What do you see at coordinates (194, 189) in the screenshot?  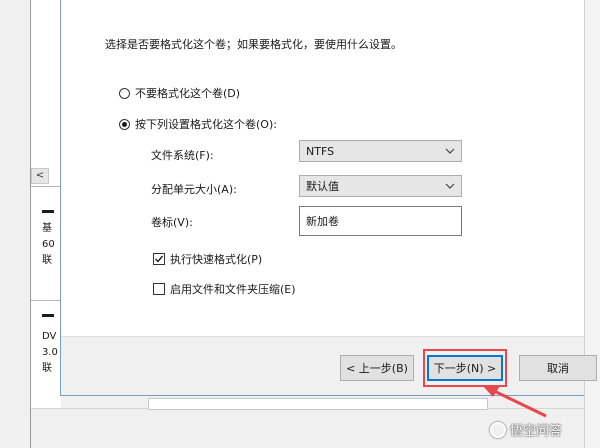 I see `allocation-unit-label: 分配单元大小(A):` at bounding box center [194, 189].